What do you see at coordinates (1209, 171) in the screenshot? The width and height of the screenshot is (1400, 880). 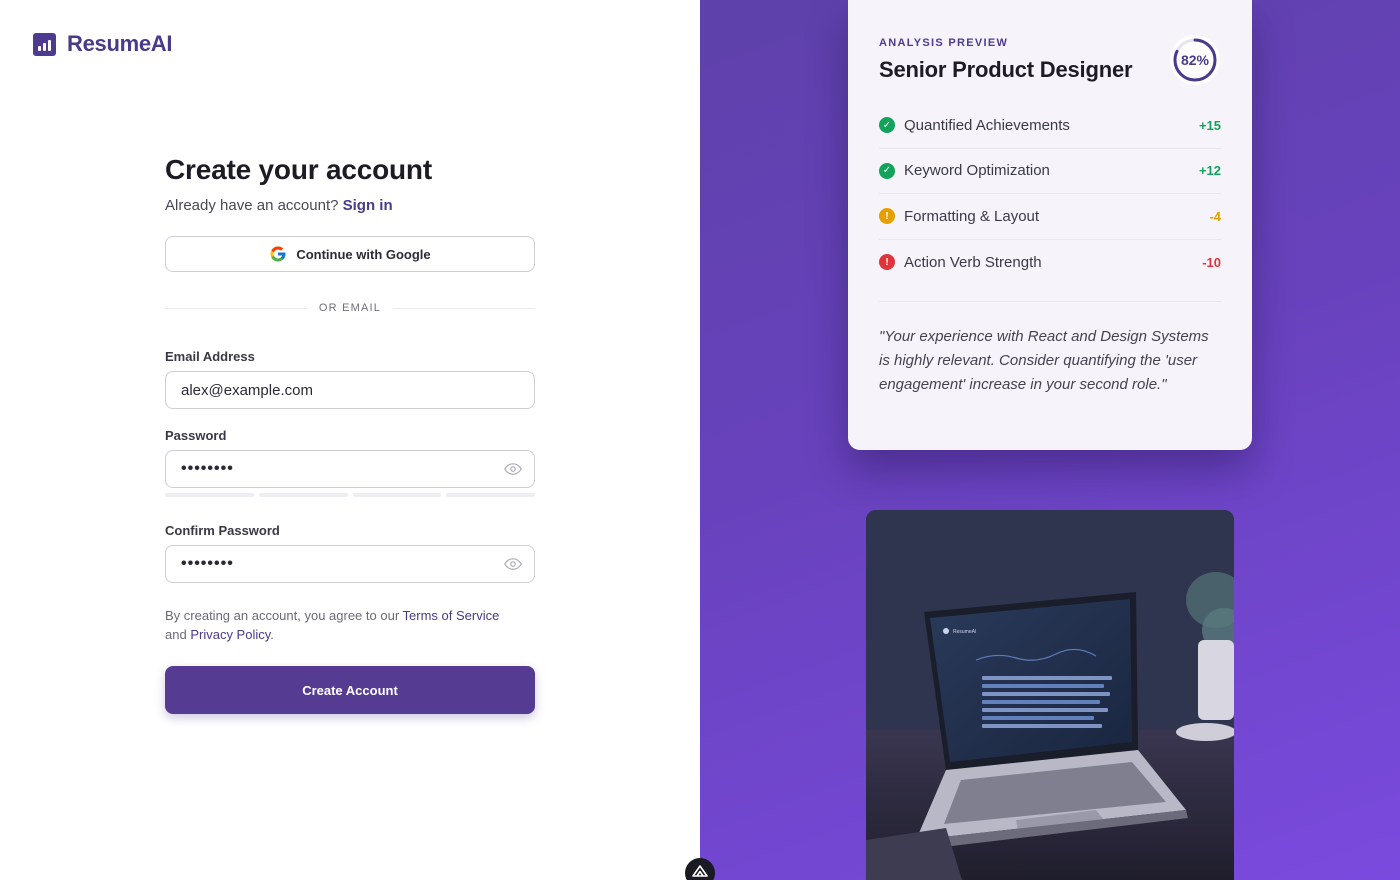 I see `metric-value: +12` at bounding box center [1209, 171].